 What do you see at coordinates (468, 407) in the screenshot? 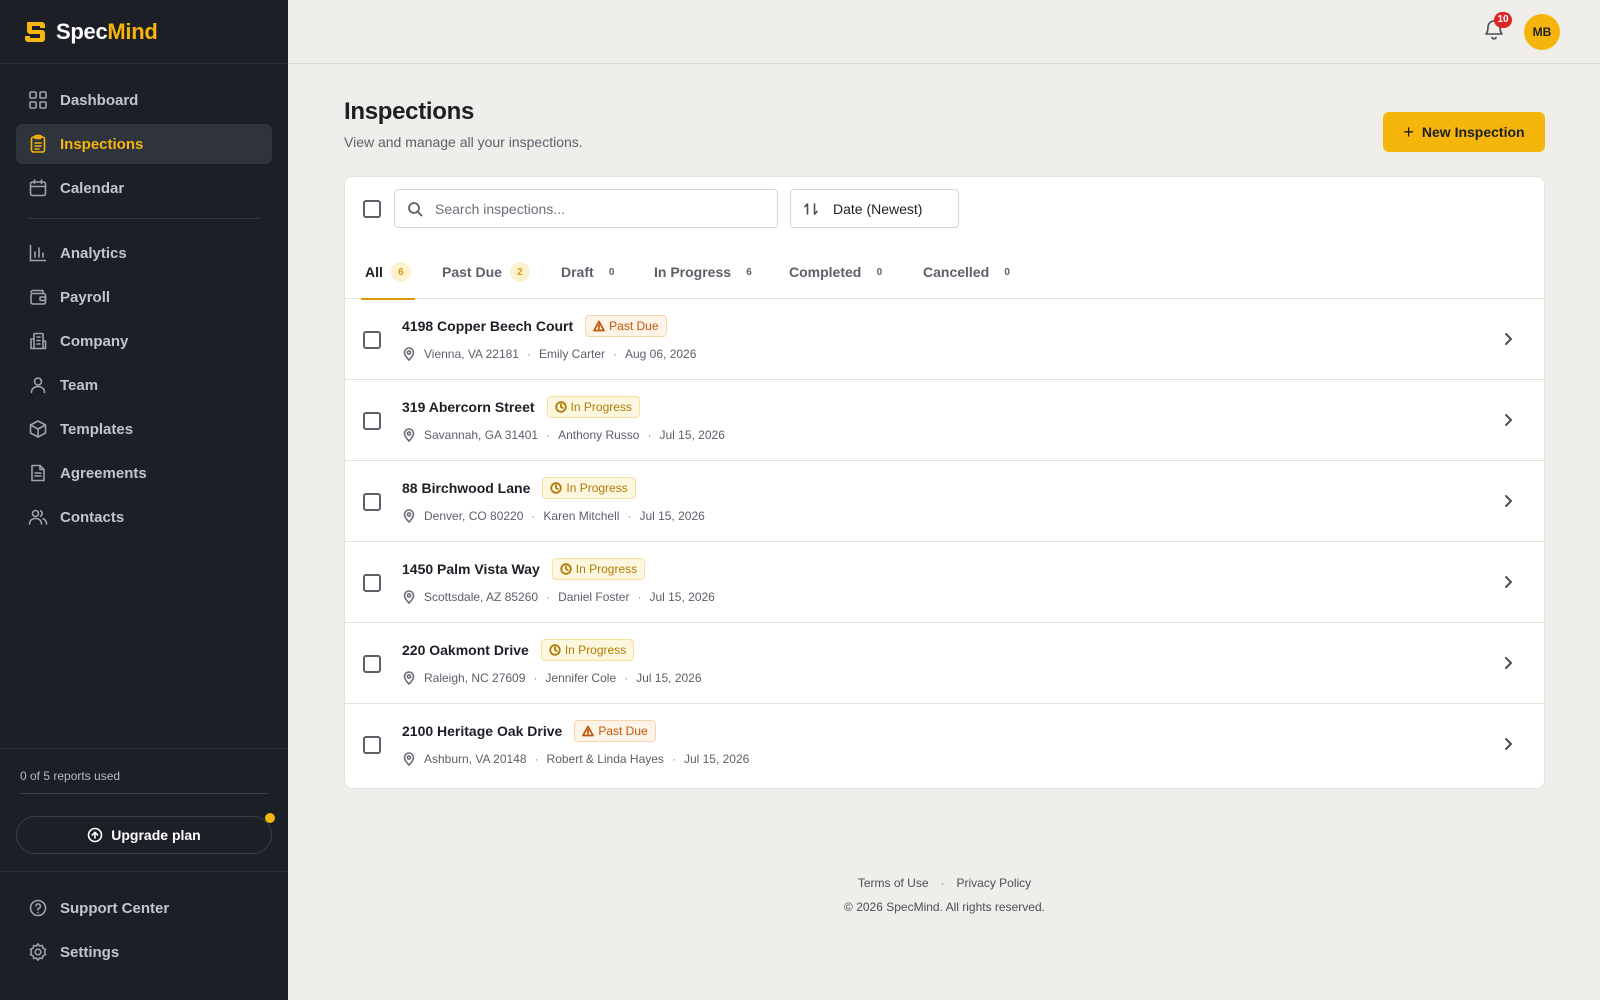
I see `inspection-address: 319 Abercorn Street` at bounding box center [468, 407].